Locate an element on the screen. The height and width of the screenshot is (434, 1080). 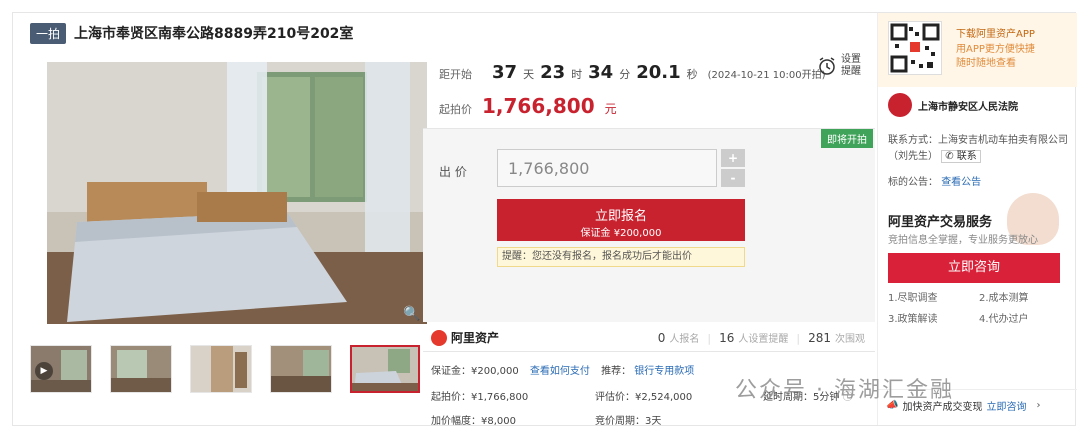
app-download-banner: 下载阿里资产APP 用APP更方便快捷 随时随地查看 is located at coordinates (977, 50).